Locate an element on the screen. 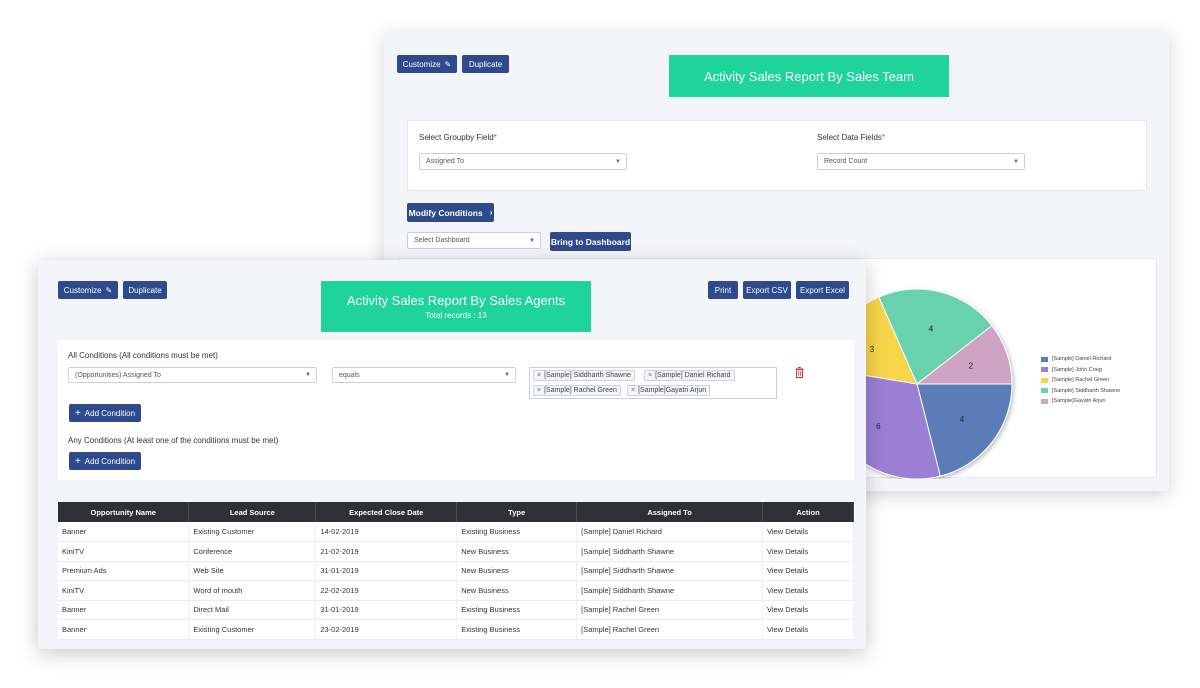 The height and width of the screenshot is (688, 1200). legend-item: [Sample] Daniel Richard is located at coordinates (1080, 359).